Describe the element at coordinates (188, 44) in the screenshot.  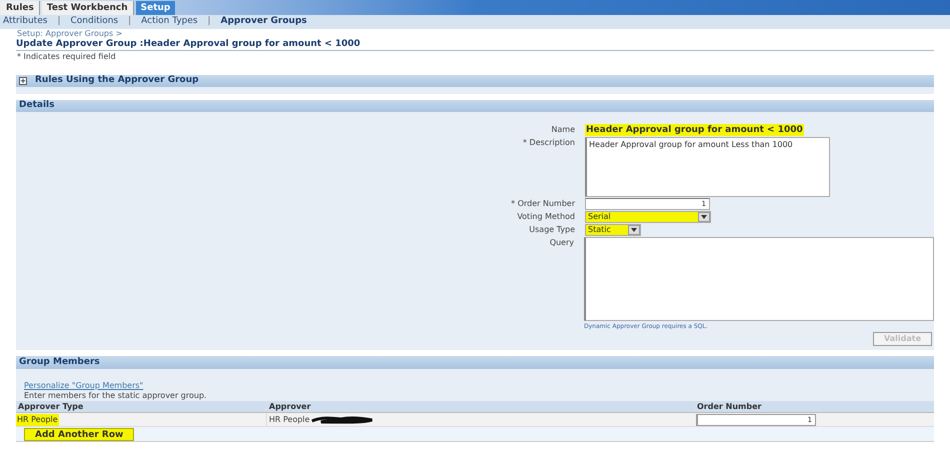
I see `page-title: Update Approver Group :Header Approval group for amount < 1000` at that location.